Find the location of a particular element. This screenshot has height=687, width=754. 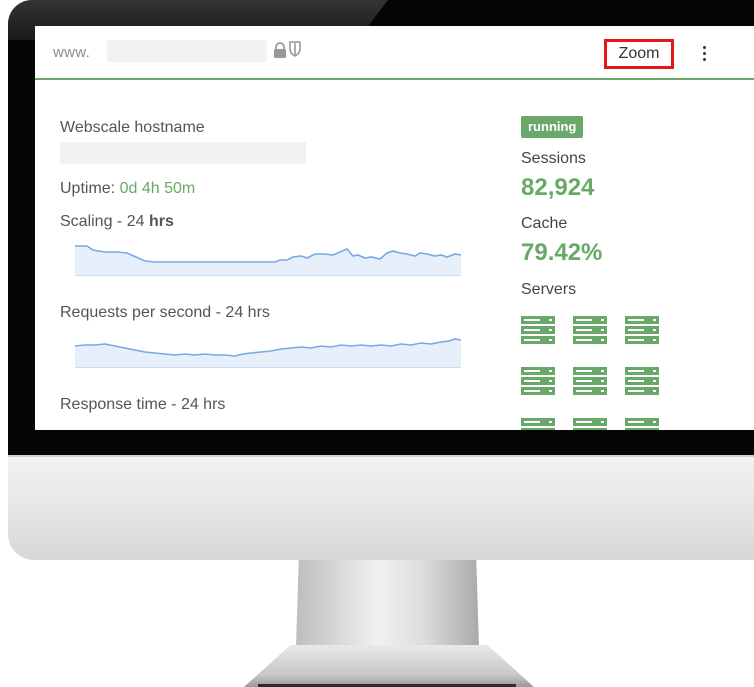

response-time-title: Response time - 24 hrs is located at coordinates (143, 404).